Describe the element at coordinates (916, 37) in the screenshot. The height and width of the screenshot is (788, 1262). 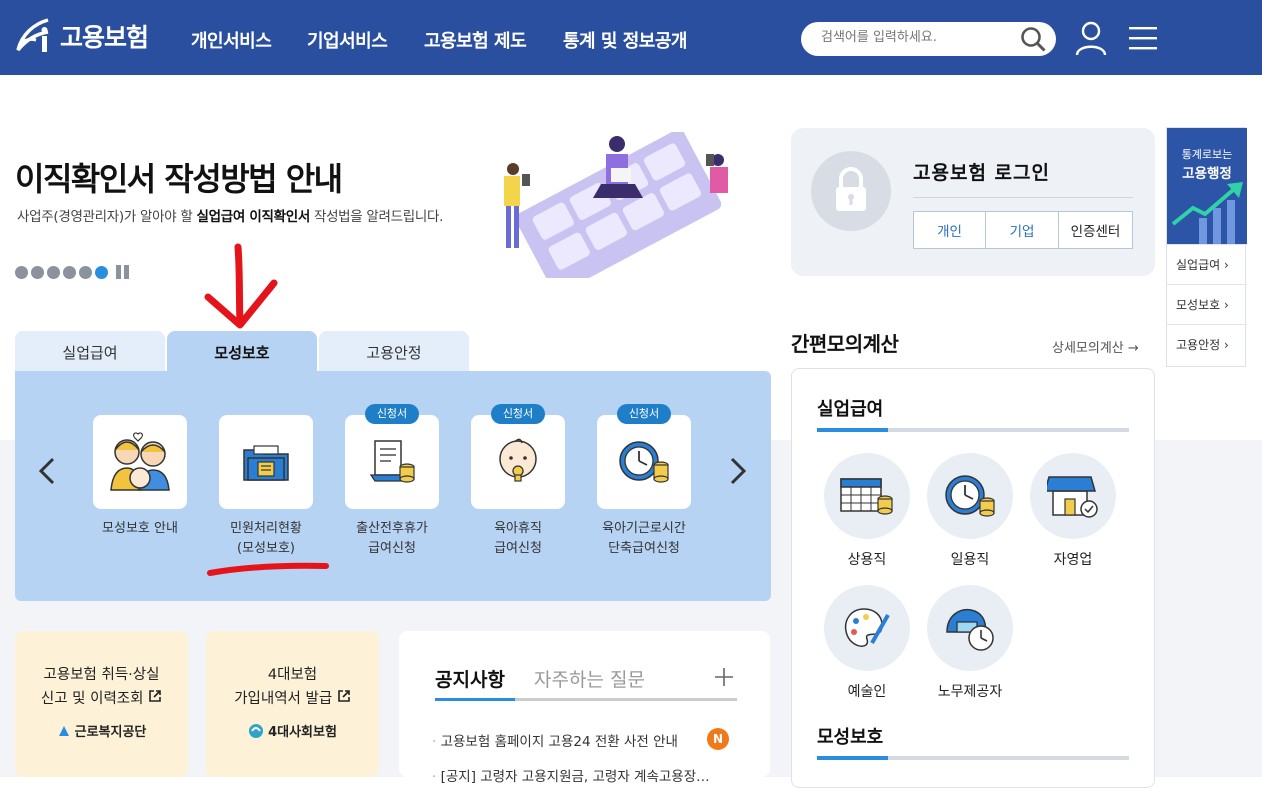
I see `search-input` at that location.